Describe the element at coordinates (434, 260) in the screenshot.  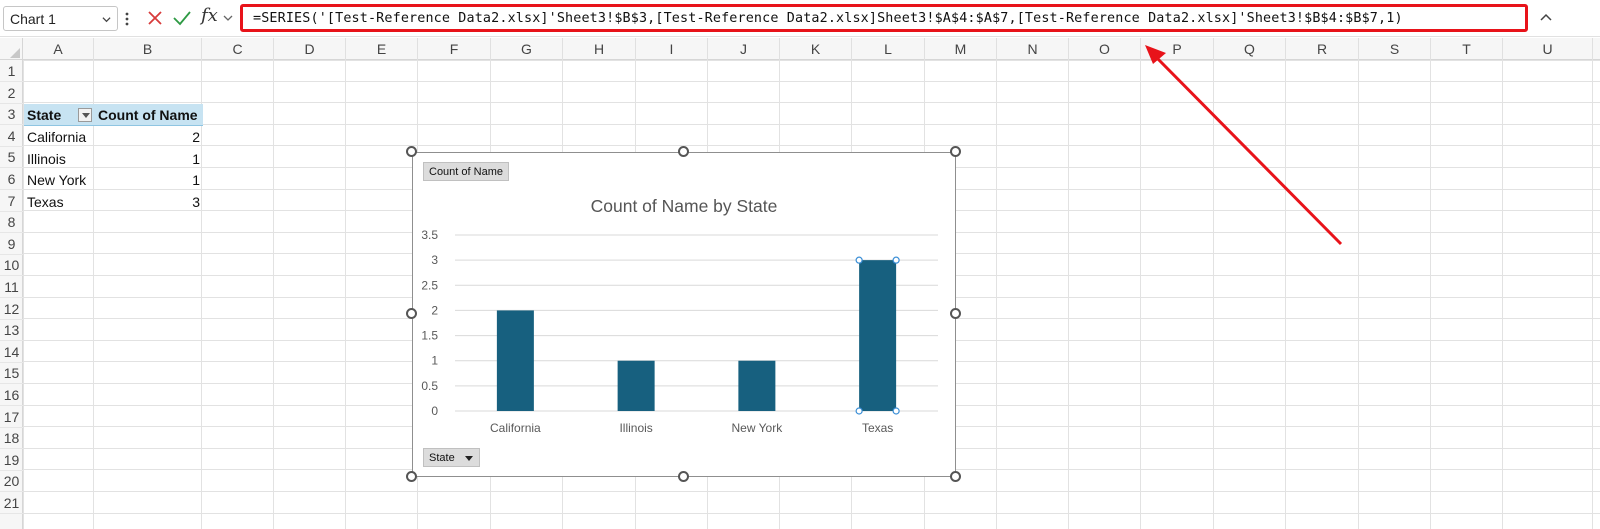
I see `y-tick-label: 3` at that location.